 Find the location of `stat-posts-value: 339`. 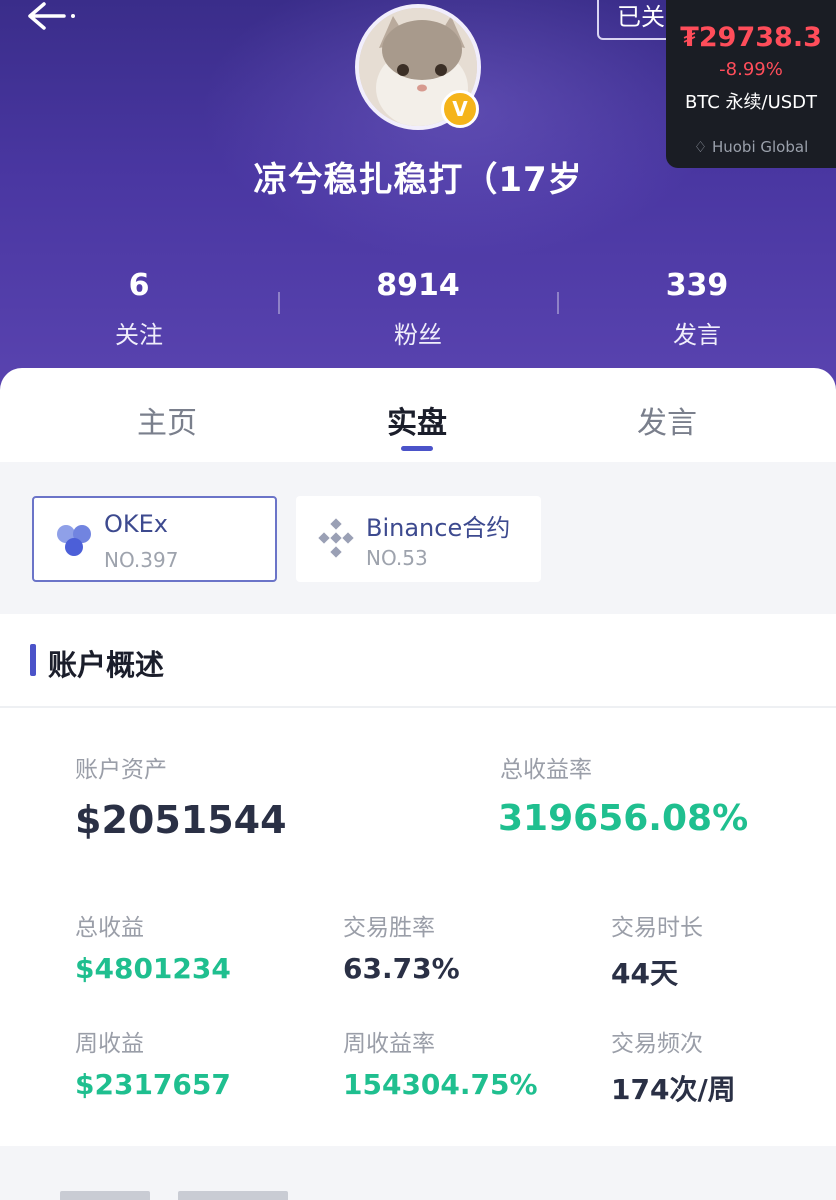

stat-posts-value: 339 is located at coordinates (697, 285).